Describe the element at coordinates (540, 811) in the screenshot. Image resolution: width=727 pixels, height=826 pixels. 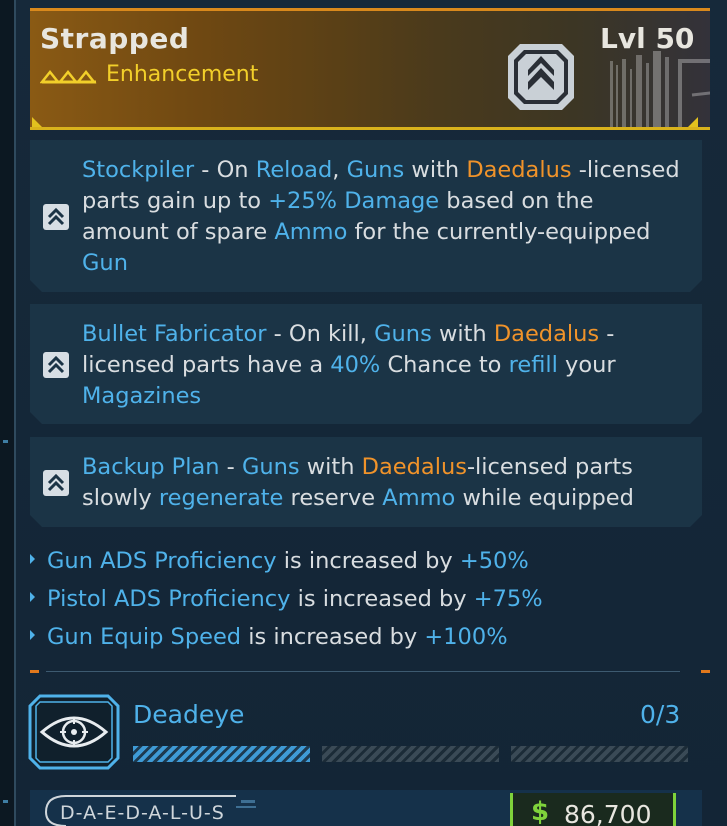
I see `currency-icon: $` at that location.